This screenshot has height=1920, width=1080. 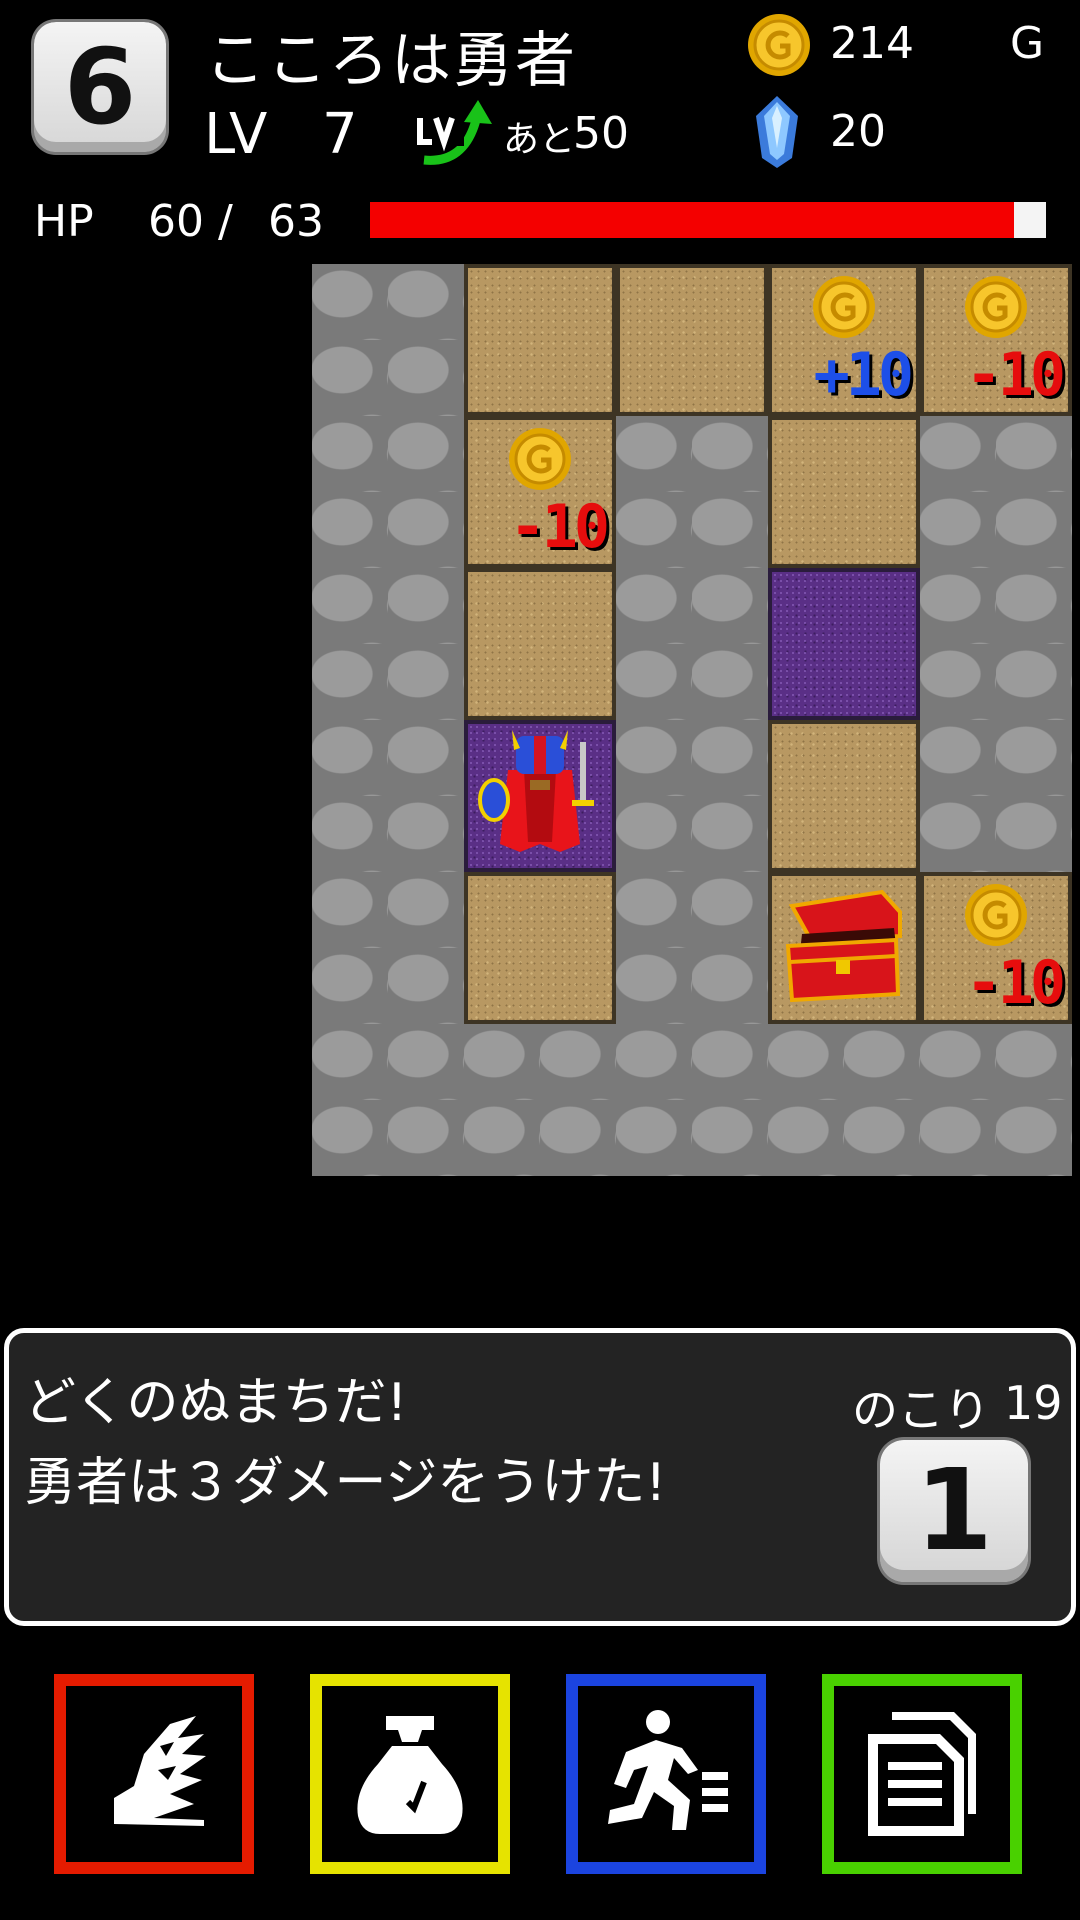 I want to click on document-icon, so click(x=922, y=1774).